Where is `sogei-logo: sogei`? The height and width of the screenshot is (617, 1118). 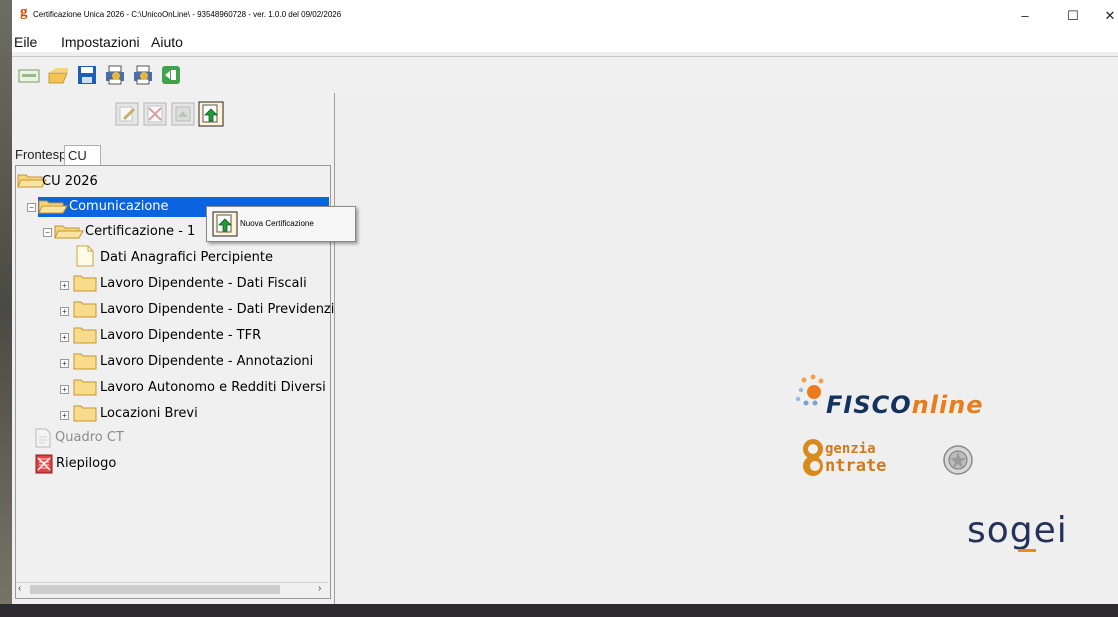
sogei-logo: sogei is located at coordinates (1017, 531).